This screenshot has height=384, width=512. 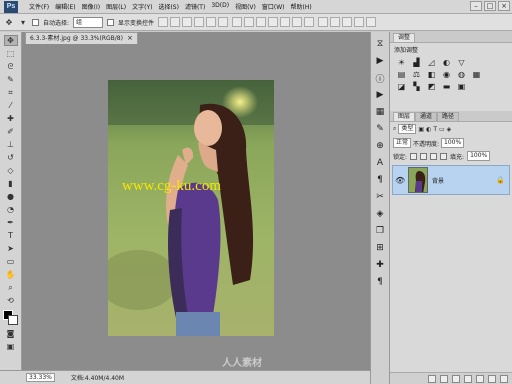 I want to click on exposure-icon: ◐, so click(x=446, y=62).